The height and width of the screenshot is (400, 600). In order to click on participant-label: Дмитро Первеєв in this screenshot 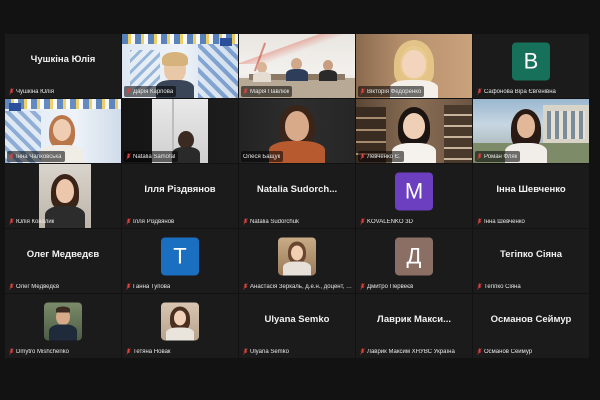, I will do `click(387, 286)`.